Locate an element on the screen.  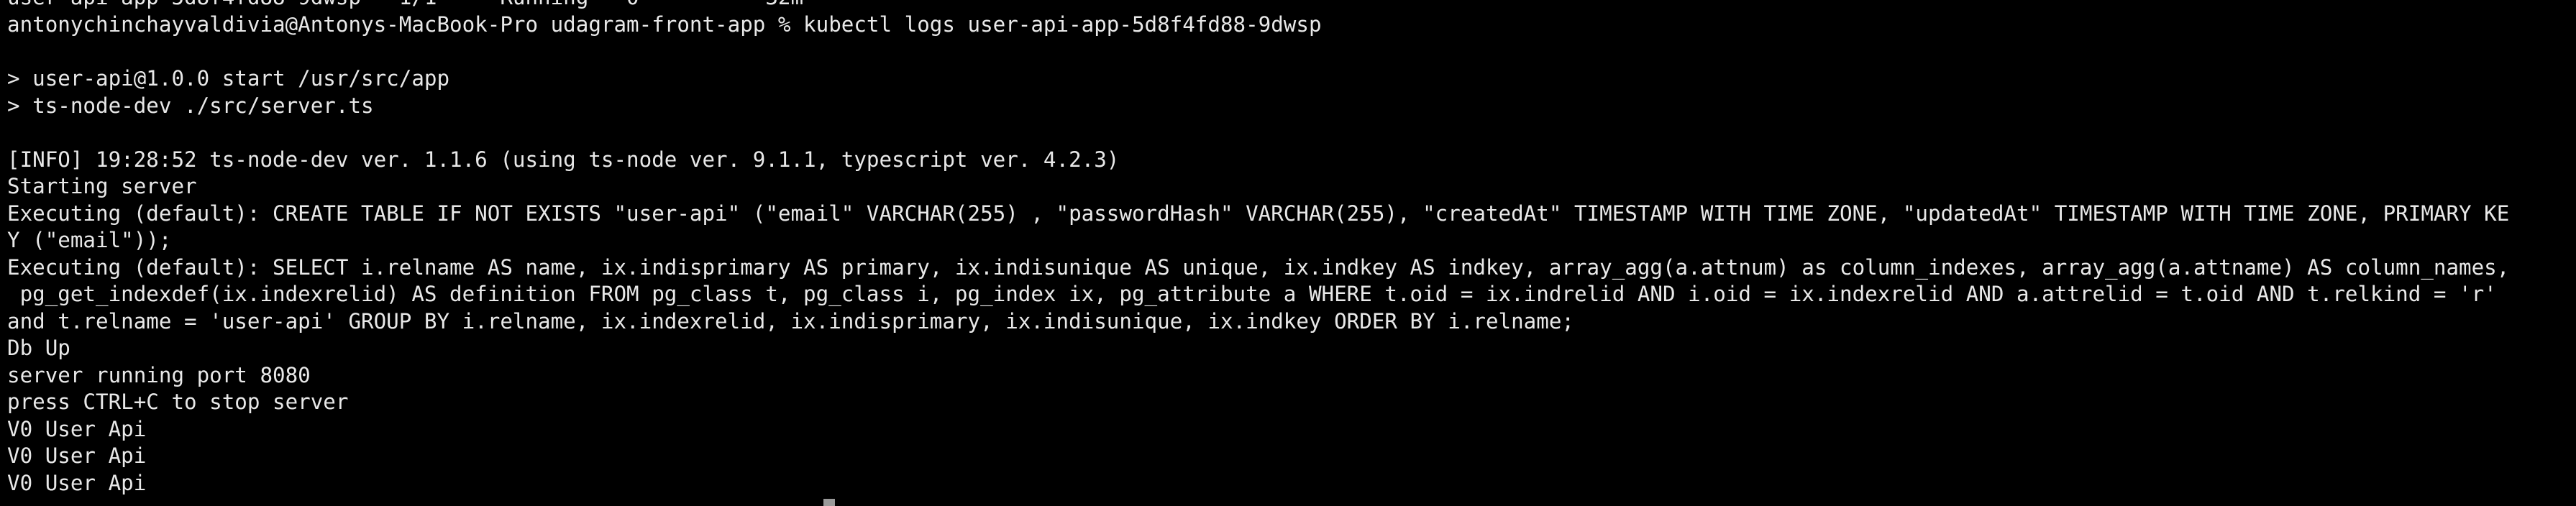
terminal-cursor is located at coordinates (829, 502).